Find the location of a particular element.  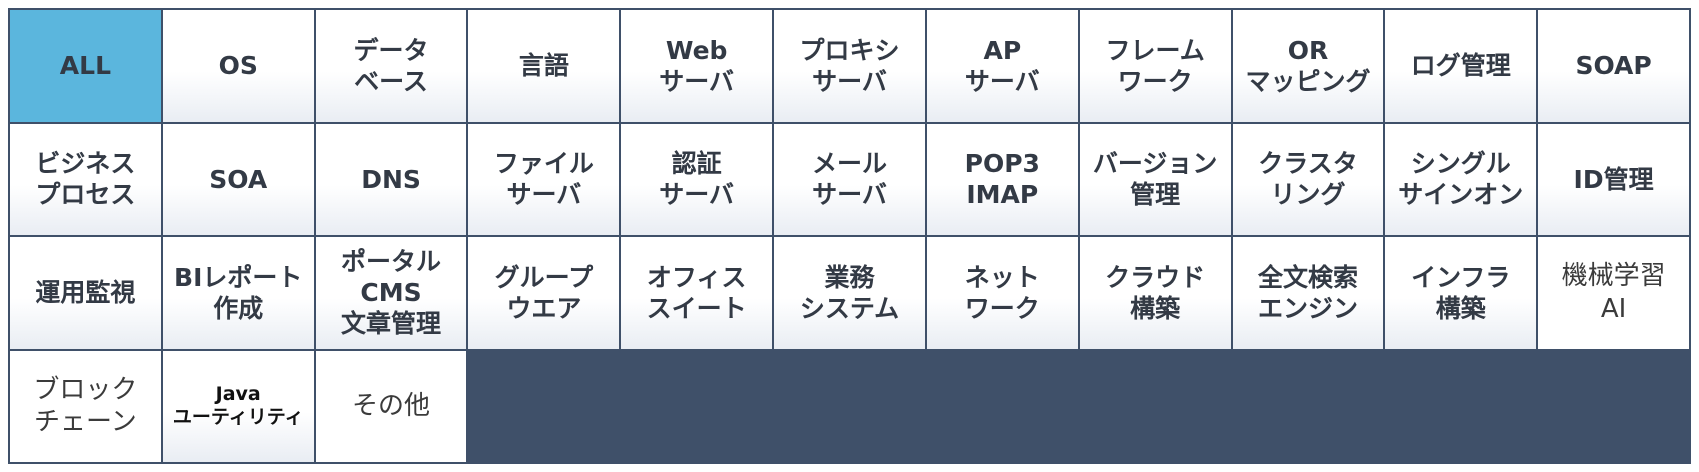

category-office-suite: オフィス スイート is located at coordinates (697, 293).